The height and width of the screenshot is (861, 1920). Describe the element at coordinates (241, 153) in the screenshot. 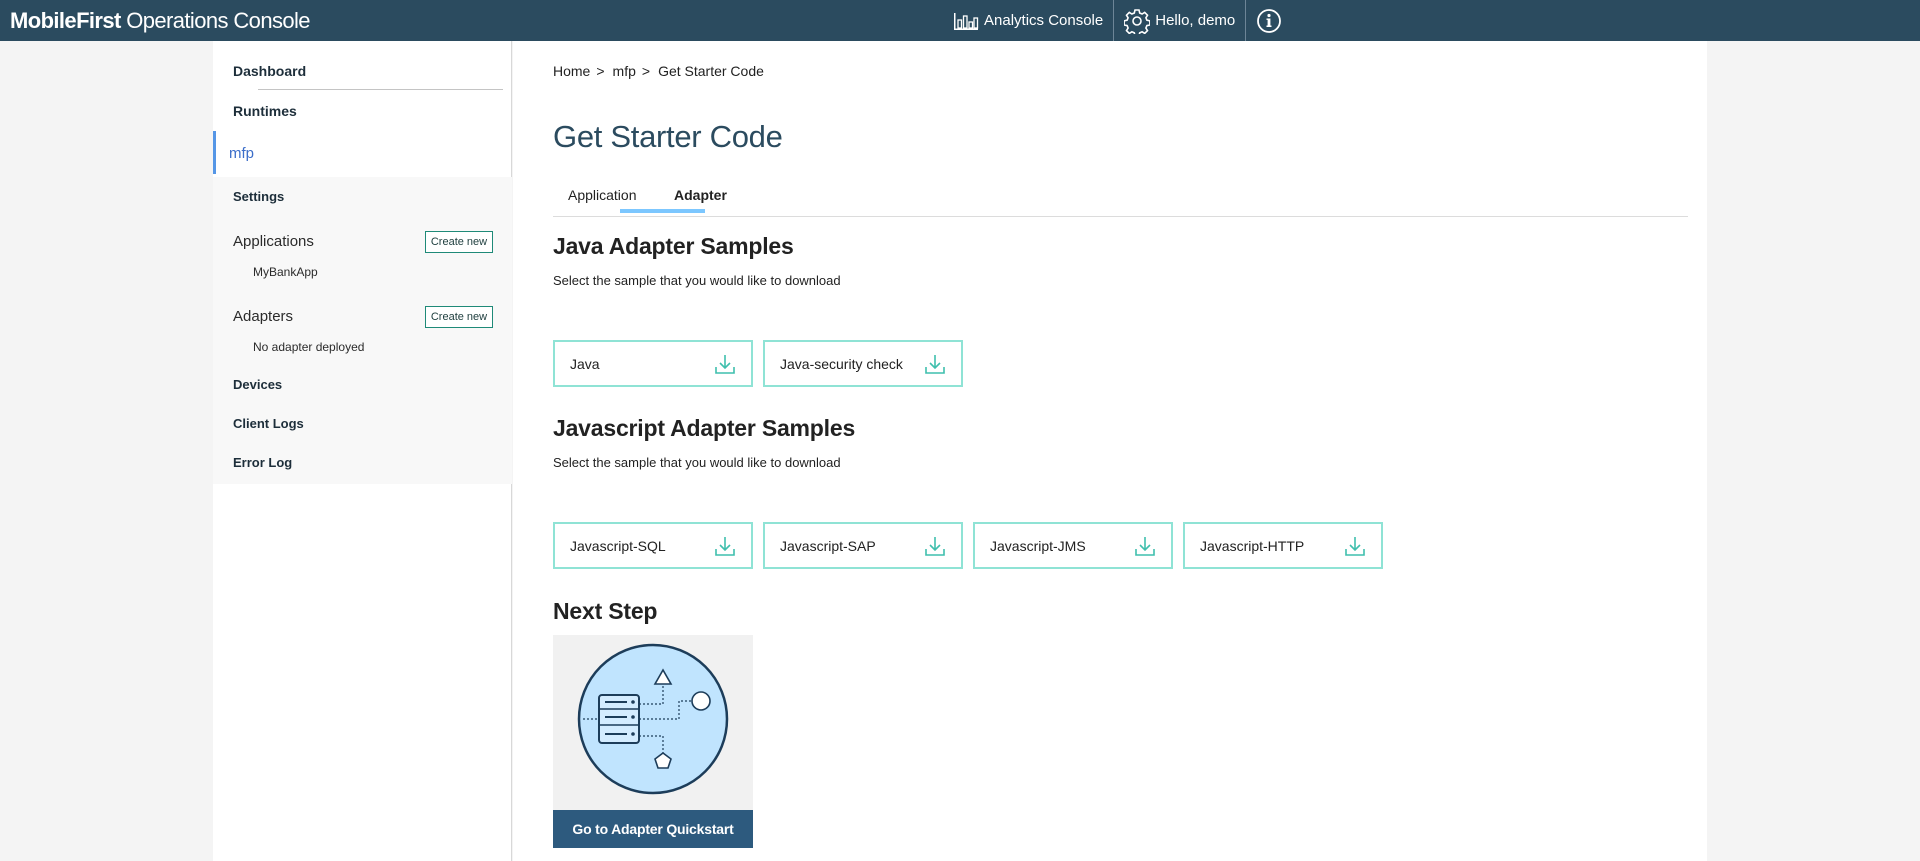

I see `sidebar-item-runtime-mfp: mfp` at that location.